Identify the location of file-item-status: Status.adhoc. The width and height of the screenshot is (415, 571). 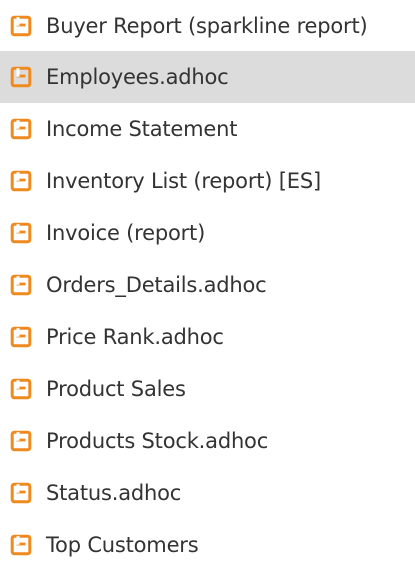
(207, 493).